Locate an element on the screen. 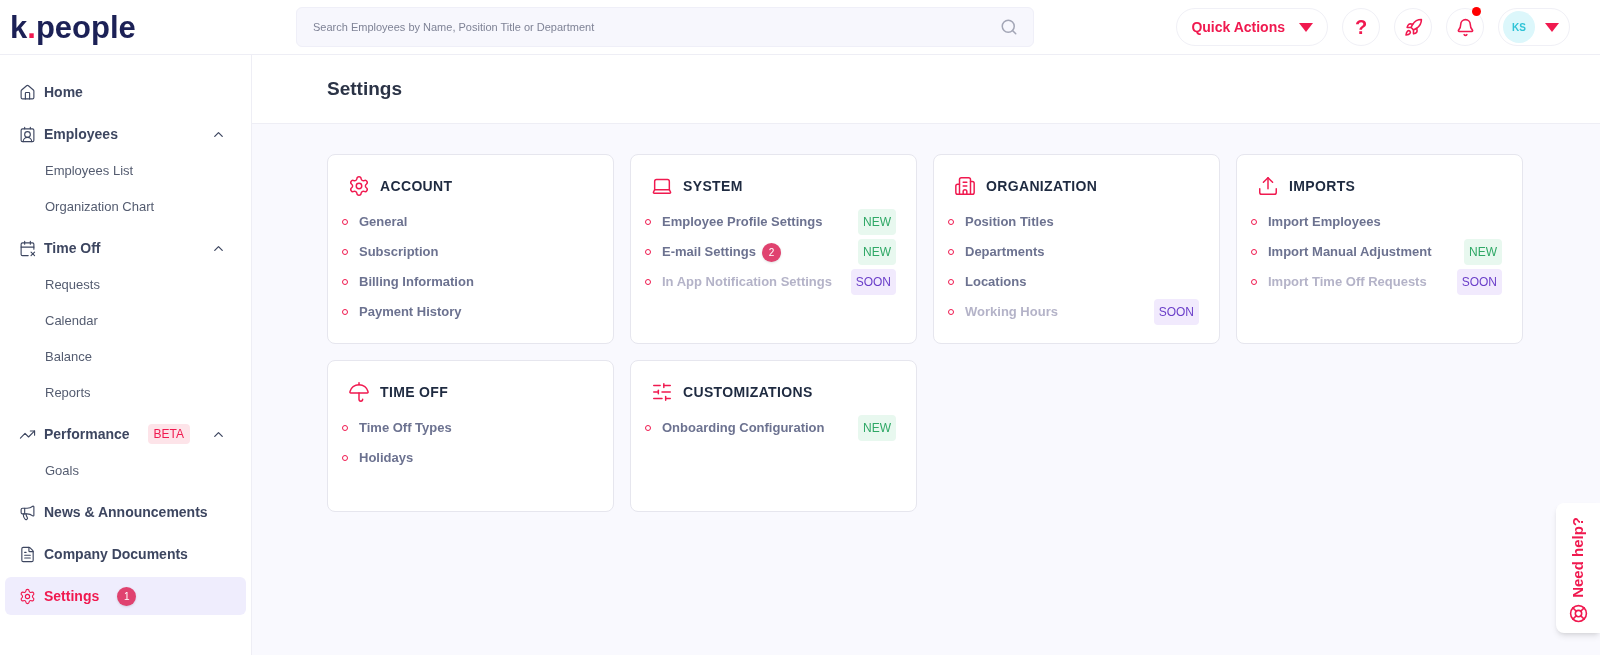 The image size is (1600, 655). sidebar-subitem: Goals is located at coordinates (125, 471).